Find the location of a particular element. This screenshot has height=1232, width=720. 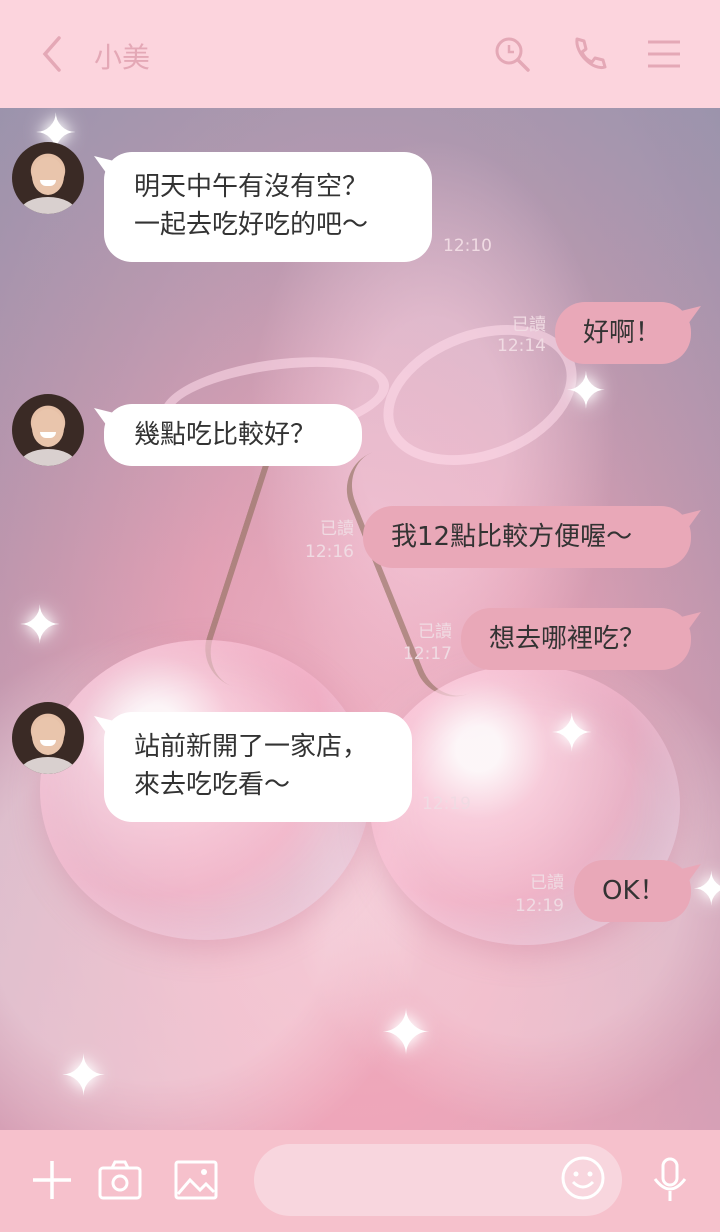

message-text: OK！ is located at coordinates (634, 891).